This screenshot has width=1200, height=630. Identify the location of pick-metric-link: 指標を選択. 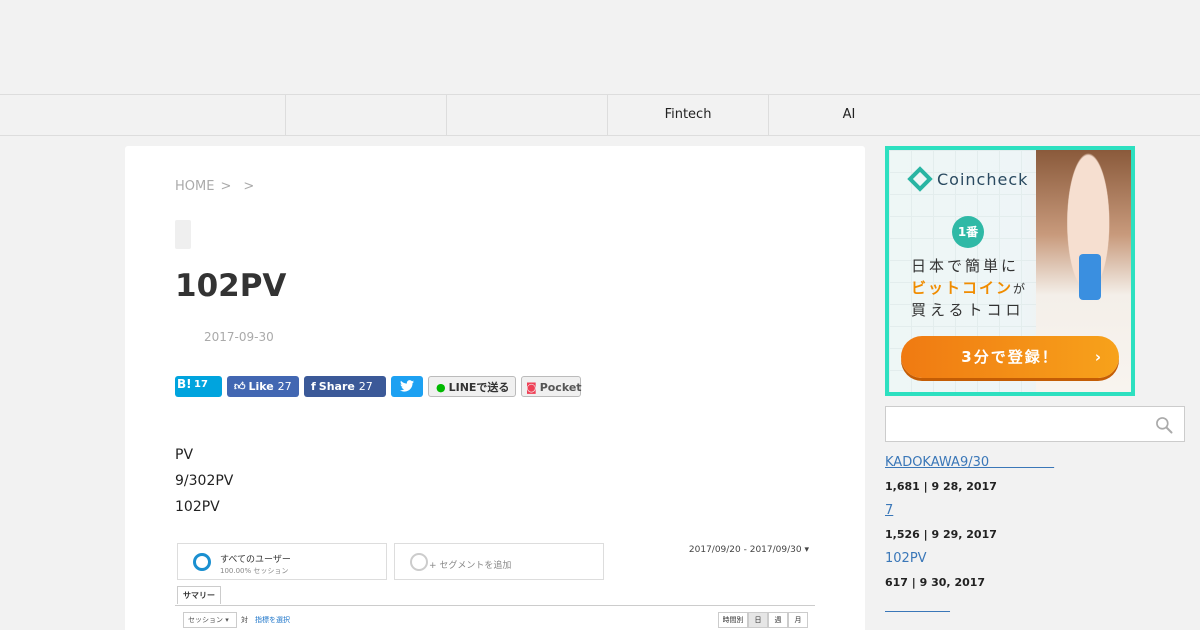
(272, 620).